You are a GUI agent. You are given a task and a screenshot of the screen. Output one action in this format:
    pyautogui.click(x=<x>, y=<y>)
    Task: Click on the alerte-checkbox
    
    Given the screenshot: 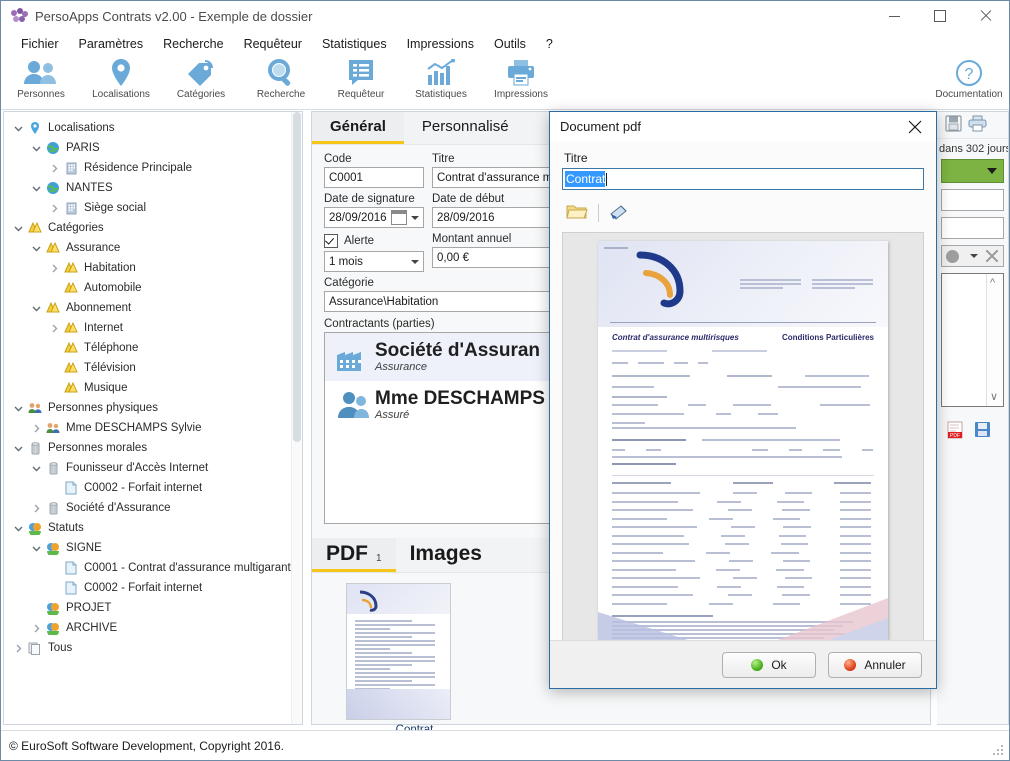 What is the action you would take?
    pyautogui.click(x=331, y=241)
    